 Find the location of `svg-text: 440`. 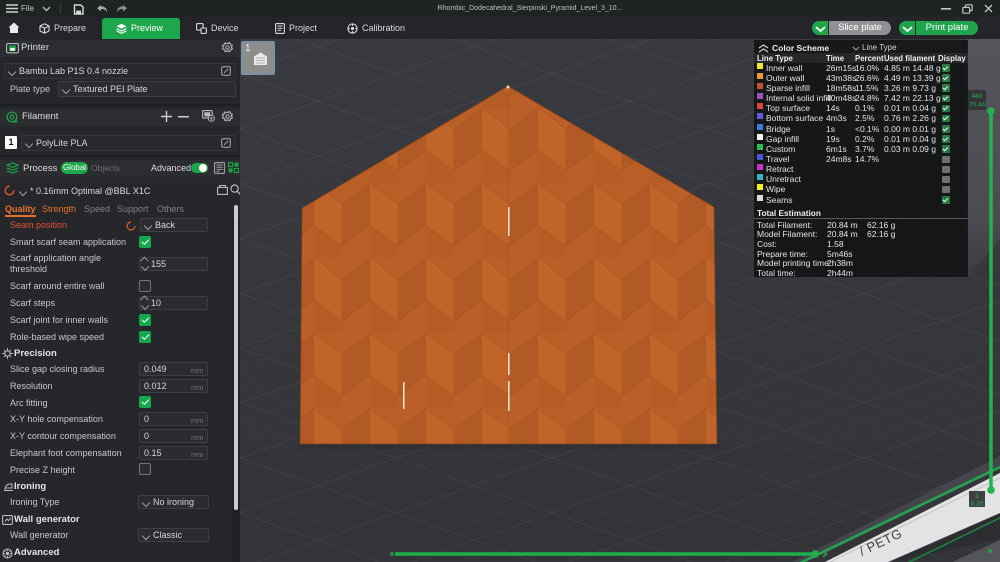

svg-text: 440 is located at coordinates (977, 96).